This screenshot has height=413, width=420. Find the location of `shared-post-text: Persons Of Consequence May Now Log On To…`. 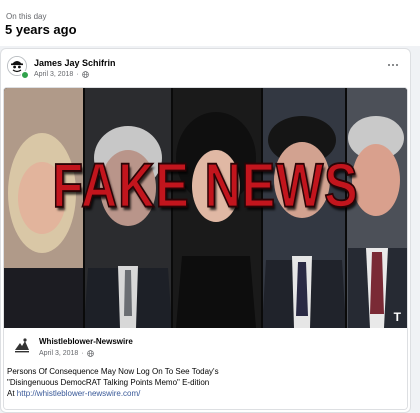

shared-post-text: Persons Of Consequence May Now Log On To… is located at coordinates (204, 382).